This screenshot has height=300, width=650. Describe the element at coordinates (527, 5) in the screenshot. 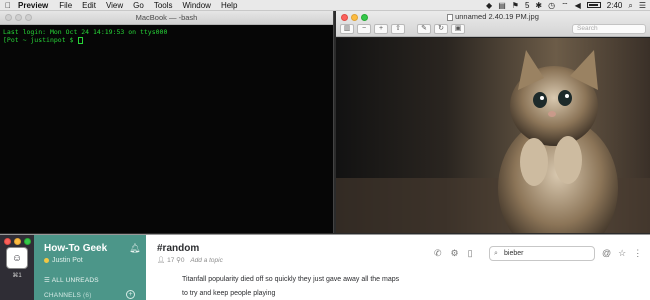

I see `notification-count: 5` at that location.